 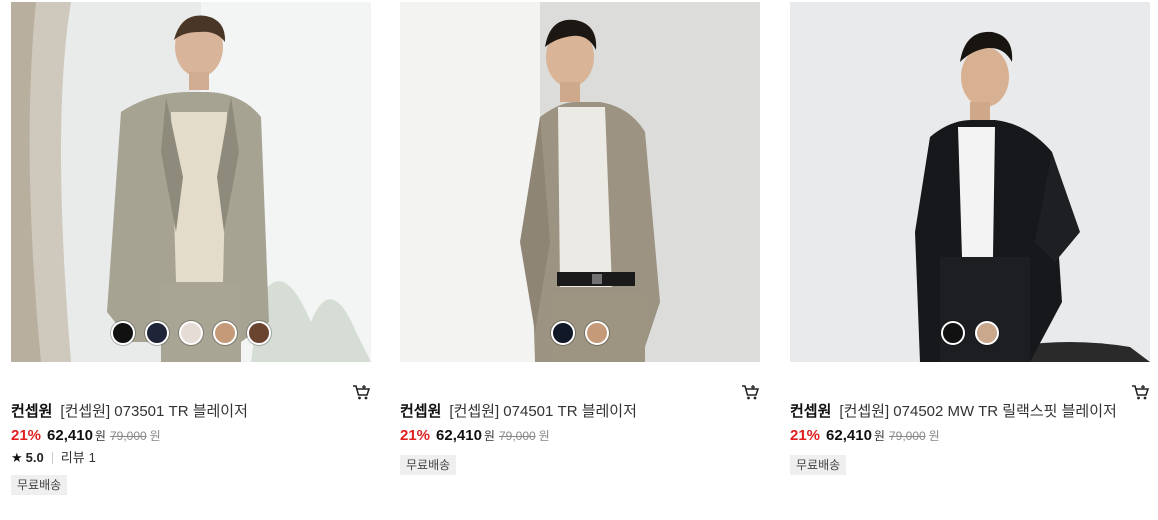 What do you see at coordinates (34, 457) in the screenshot?
I see `rating-score: 5.0` at bounding box center [34, 457].